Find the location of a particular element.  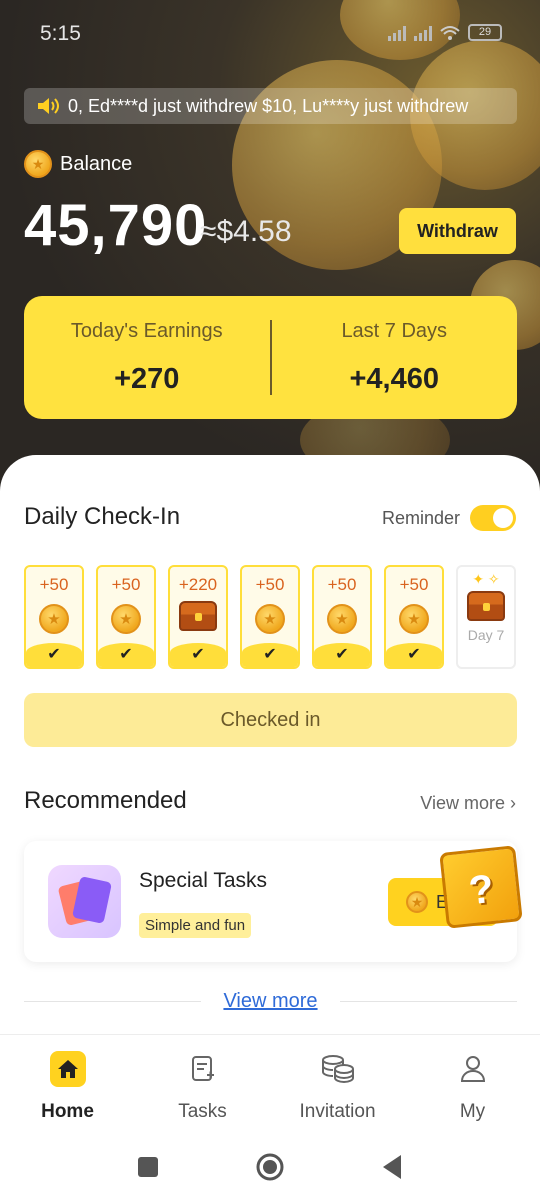

checkin-day-1: +50 ★ ✔ is located at coordinates (54, 617).